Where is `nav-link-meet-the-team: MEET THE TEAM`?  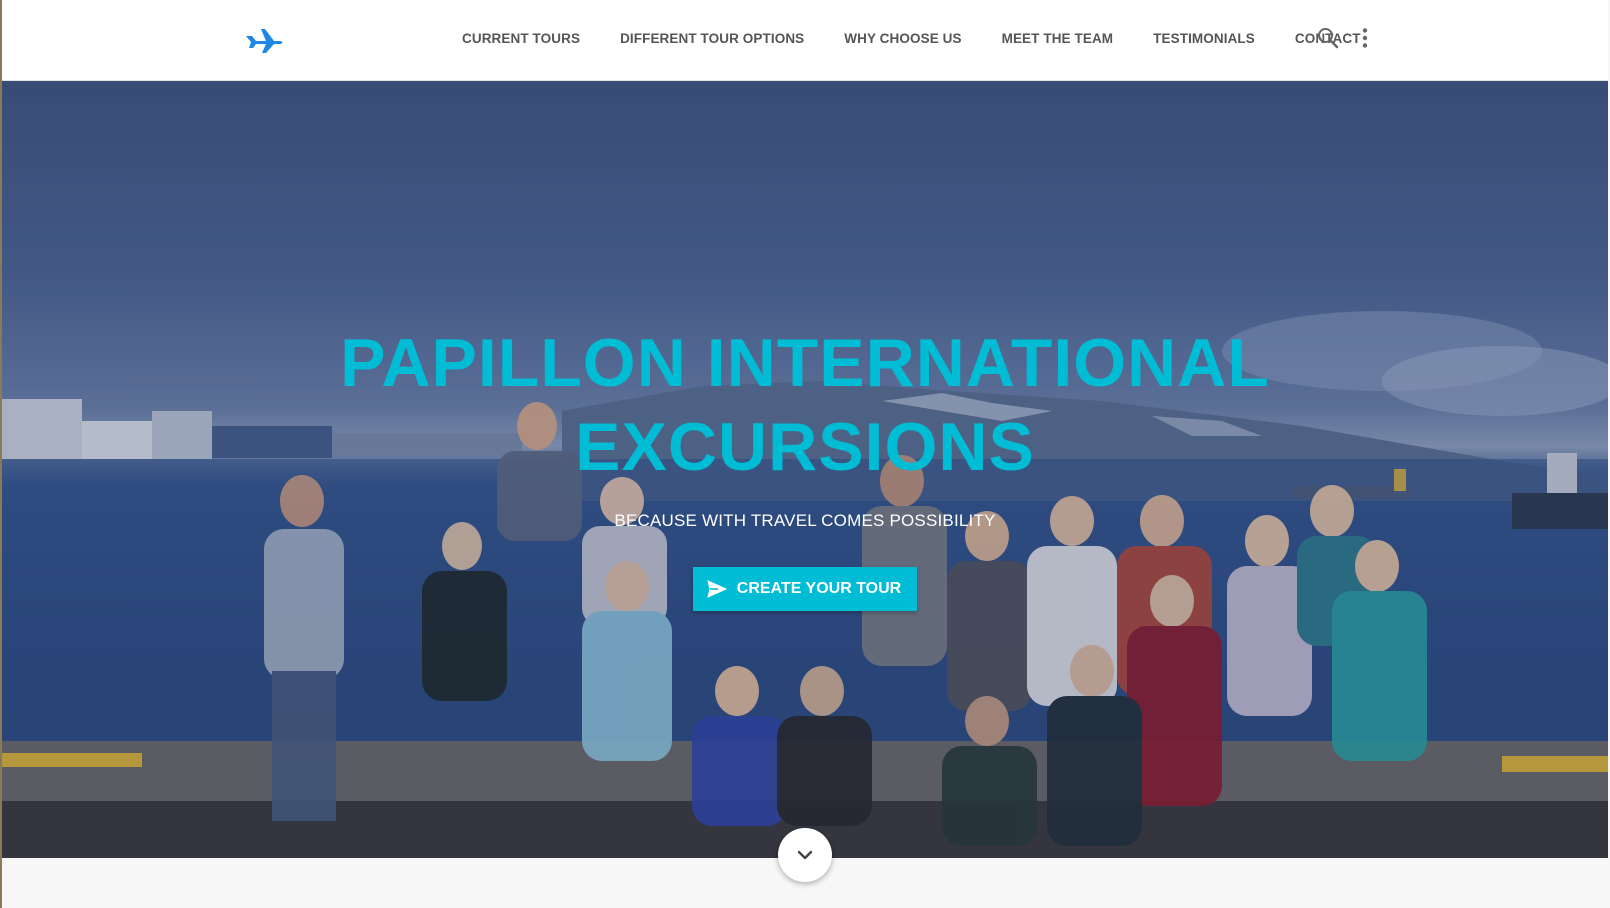 nav-link-meet-the-team: MEET THE TEAM is located at coordinates (1058, 38).